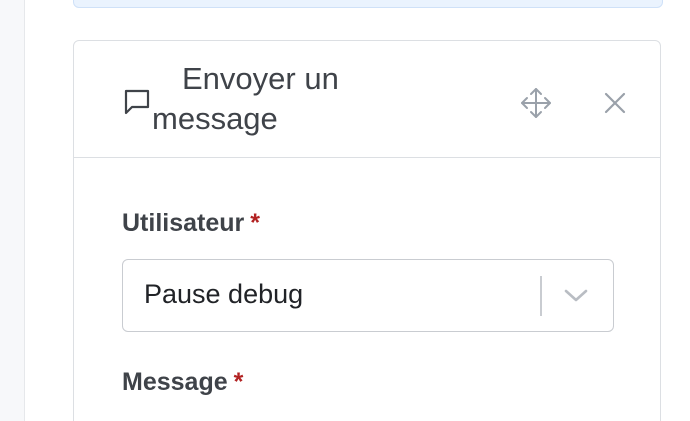 The image size is (690, 421). I want to click on panel-title: Envoyer un message, so click(245, 98).